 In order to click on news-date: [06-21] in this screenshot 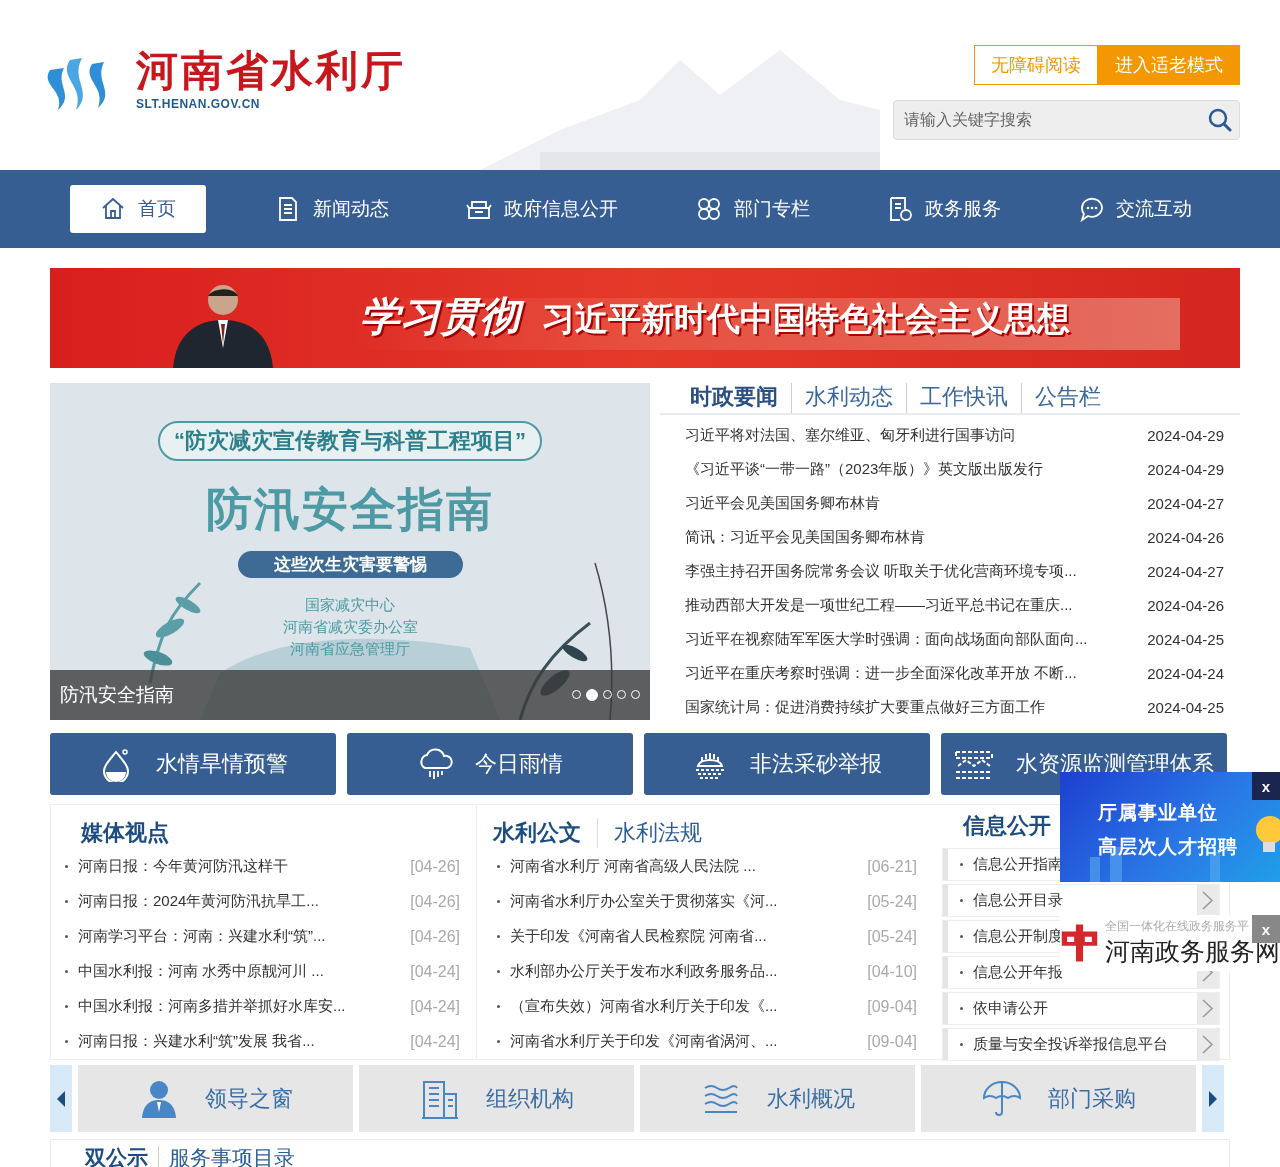, I will do `click(892, 866)`.